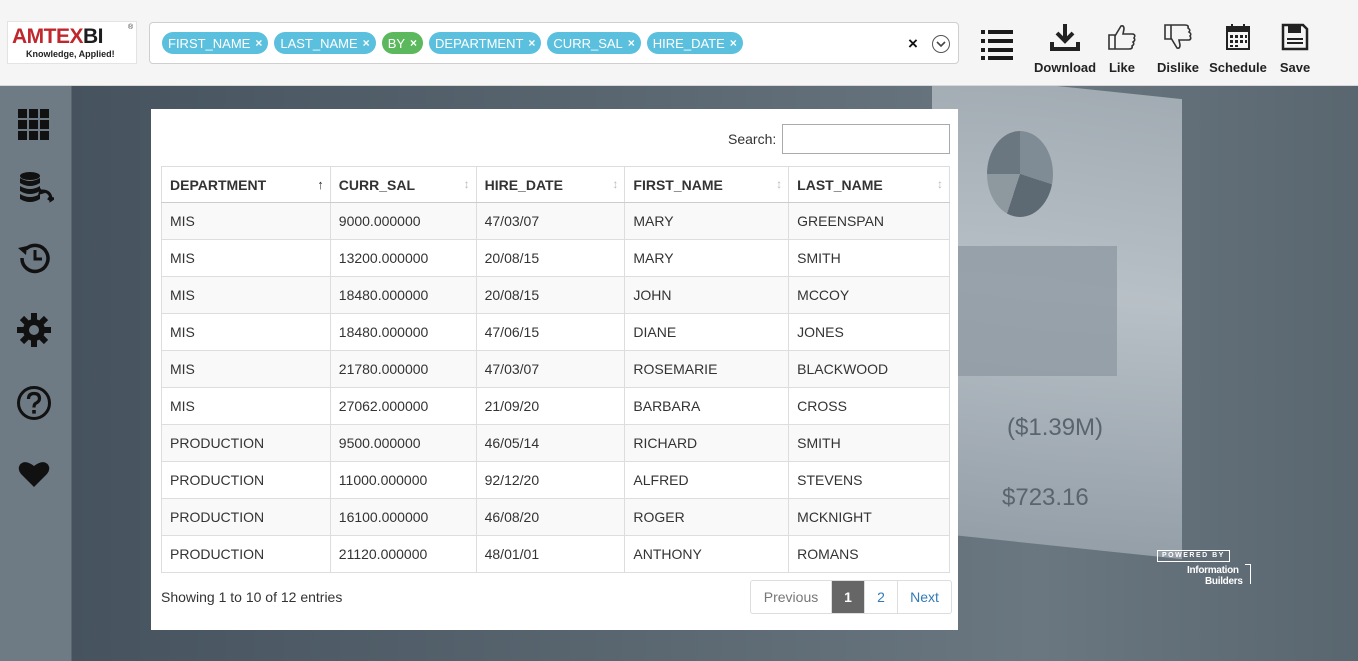 The height and width of the screenshot is (661, 1358). What do you see at coordinates (72, 42) in the screenshot?
I see `amtexbi-logo: AMTEXBI ® Knowledge, Applied!` at bounding box center [72, 42].